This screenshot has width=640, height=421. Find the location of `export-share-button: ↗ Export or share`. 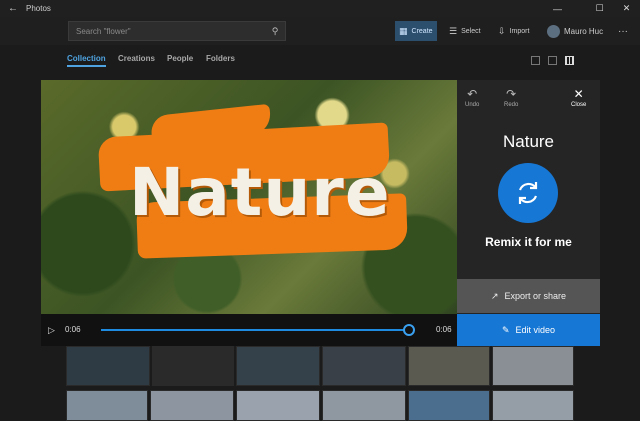

export-share-button: ↗ Export or share is located at coordinates (528, 296).